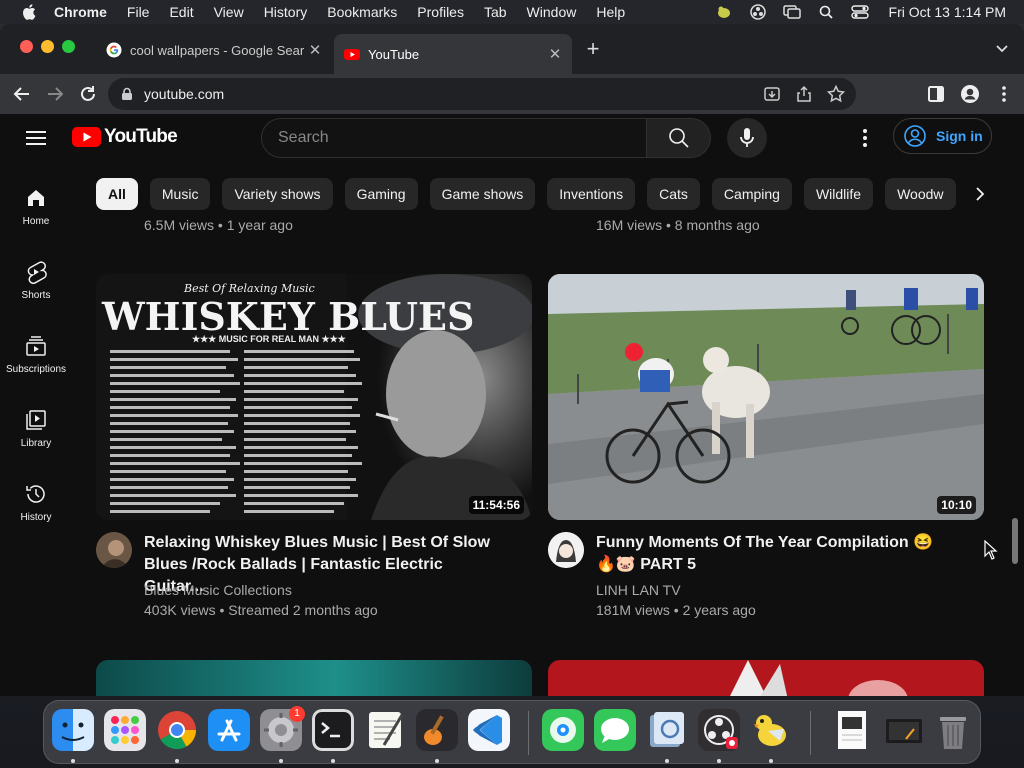  What do you see at coordinates (36, 281) in the screenshot?
I see `guide-item-shorts: Shorts` at bounding box center [36, 281].